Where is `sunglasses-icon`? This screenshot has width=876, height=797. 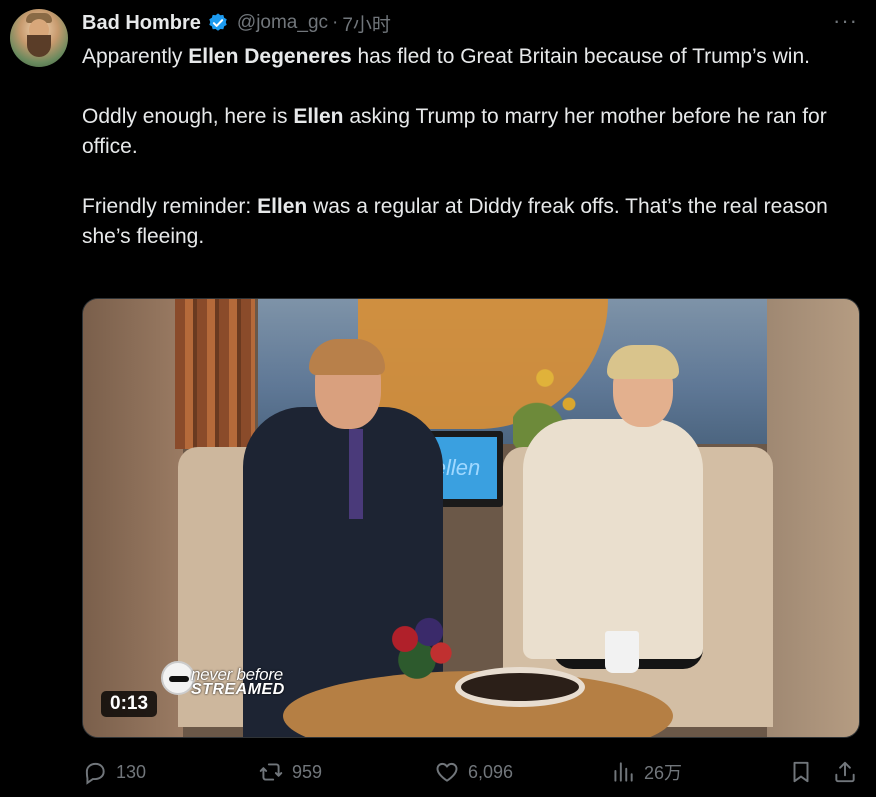
sunglasses-icon is located at coordinates (179, 679).